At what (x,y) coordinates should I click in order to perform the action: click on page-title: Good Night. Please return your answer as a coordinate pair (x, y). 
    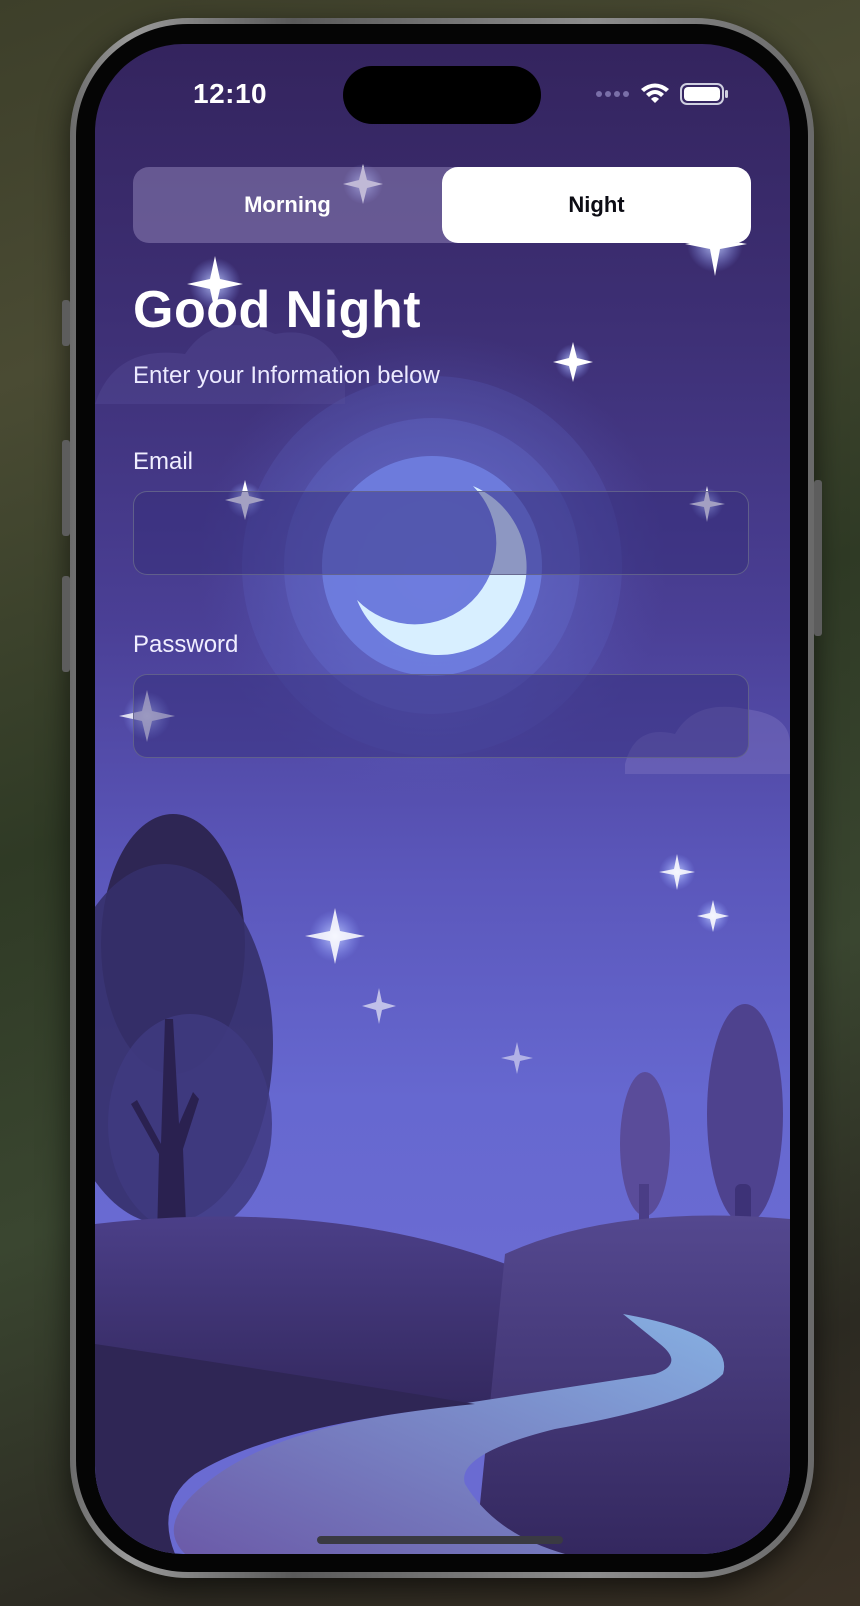
    Looking at the image, I should click on (277, 310).